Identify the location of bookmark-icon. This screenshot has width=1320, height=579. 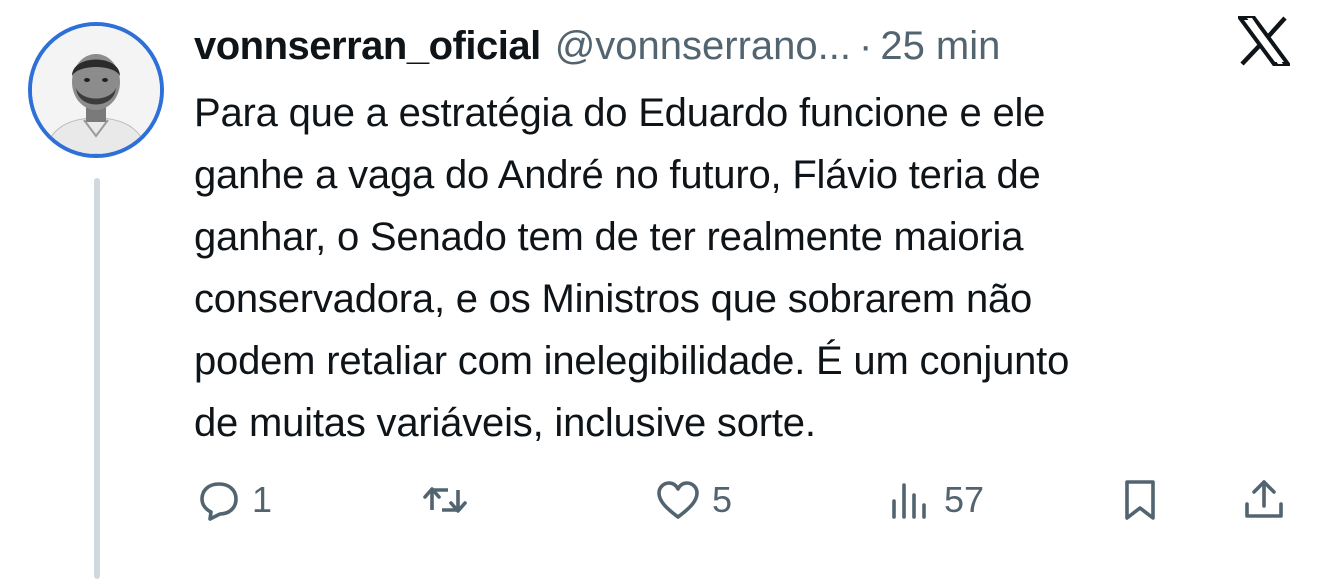
(1140, 500).